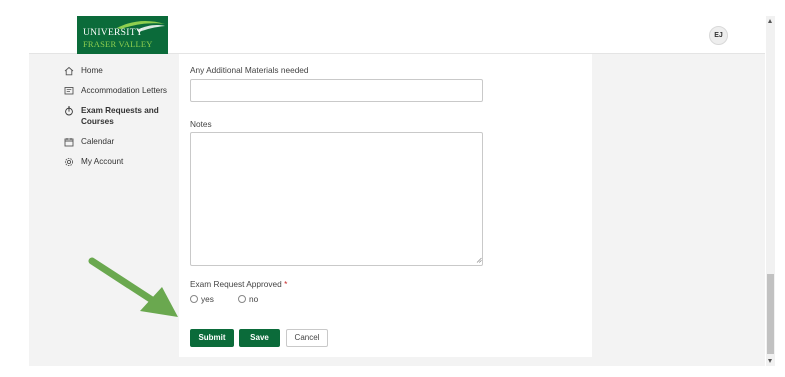  Describe the element at coordinates (113, 33) in the screenshot. I see `logo-text-university: UNIVERSITY` at that location.